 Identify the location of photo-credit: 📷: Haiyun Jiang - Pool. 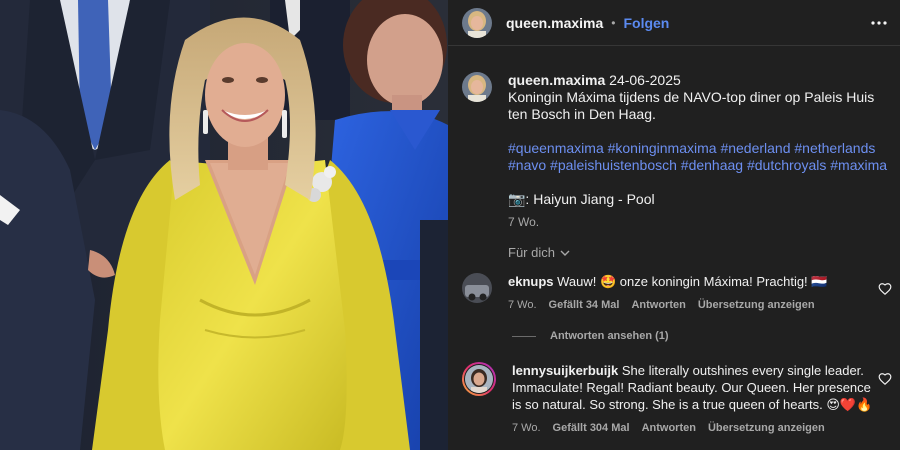
(581, 199).